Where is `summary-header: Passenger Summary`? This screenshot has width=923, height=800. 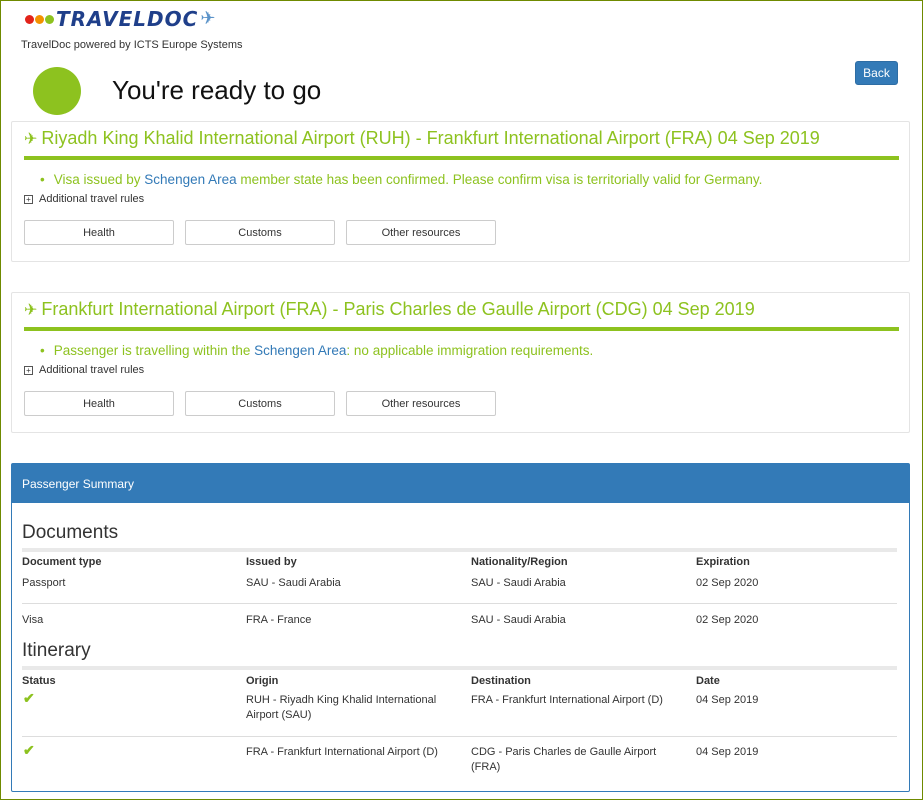 summary-header: Passenger Summary is located at coordinates (460, 483).